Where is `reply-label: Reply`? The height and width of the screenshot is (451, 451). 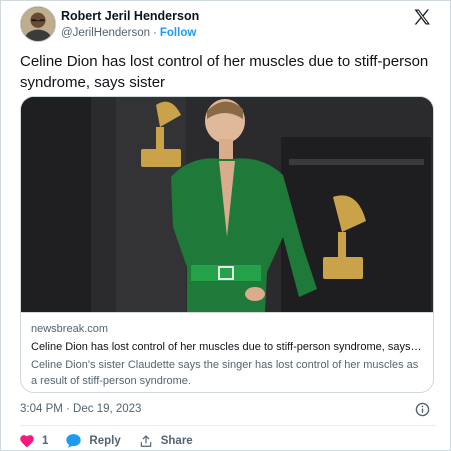
reply-label: Reply is located at coordinates (105, 441).